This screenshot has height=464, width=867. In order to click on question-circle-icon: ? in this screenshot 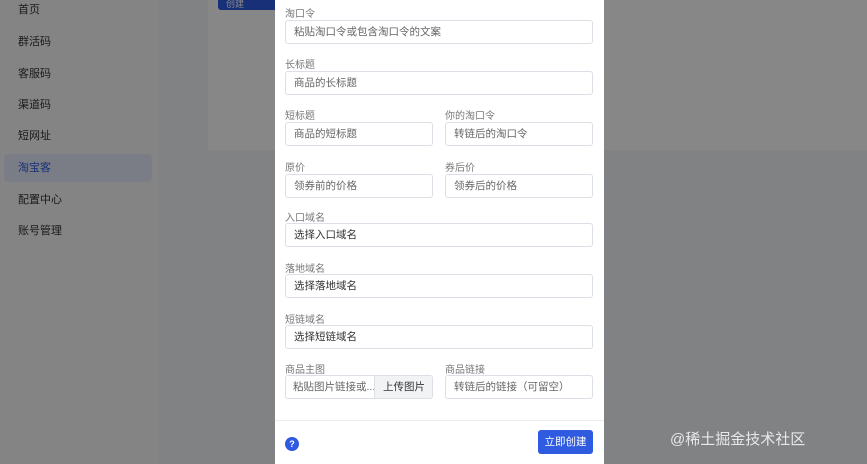, I will do `click(292, 444)`.